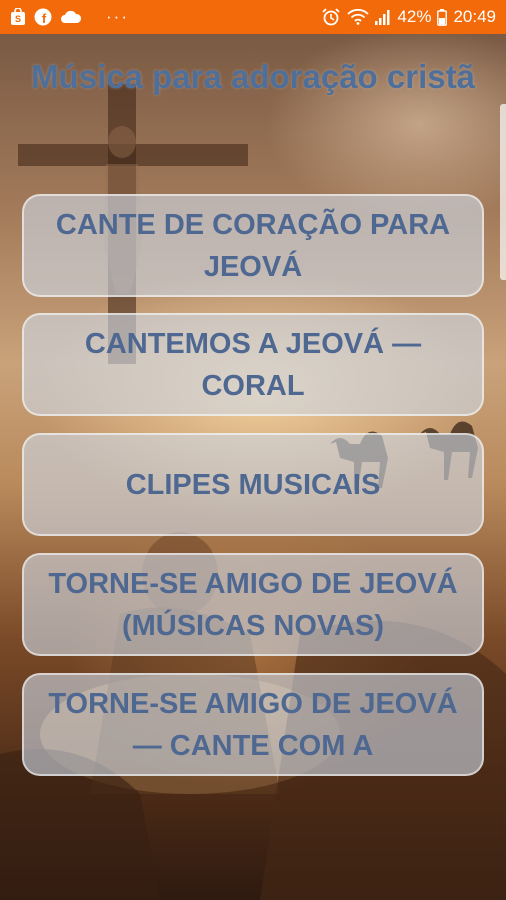  Describe the element at coordinates (503, 192) in the screenshot. I see `scrollbar-handle` at that location.